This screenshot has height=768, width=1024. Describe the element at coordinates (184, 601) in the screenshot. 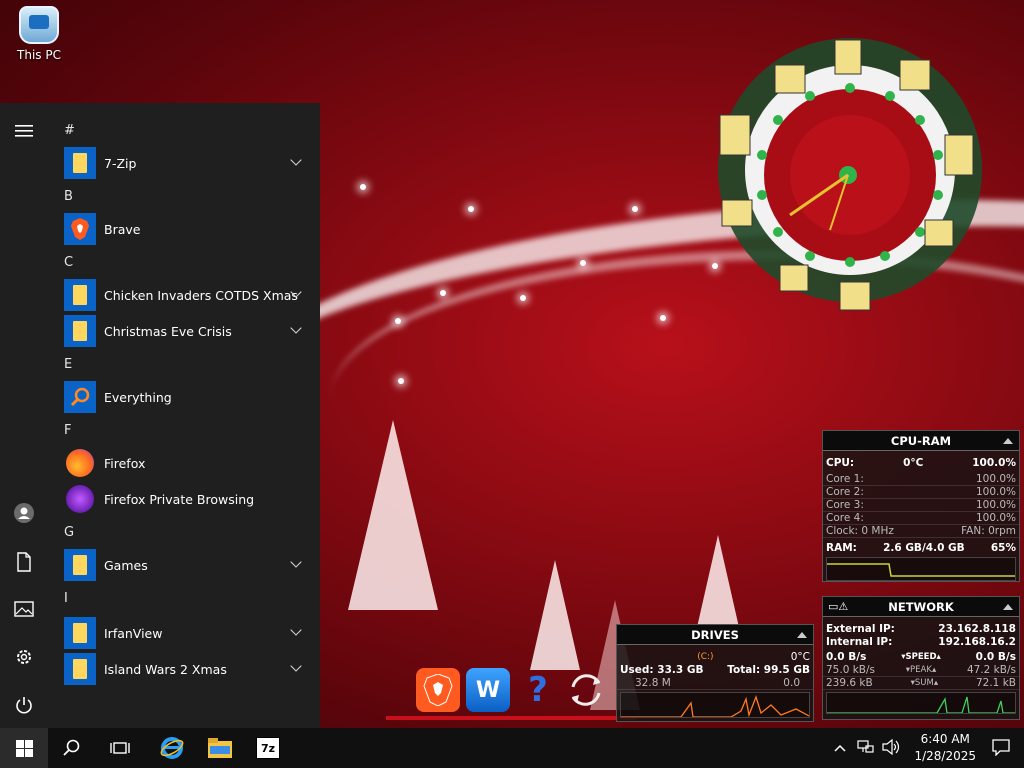

I see `group-header-i: I` at that location.